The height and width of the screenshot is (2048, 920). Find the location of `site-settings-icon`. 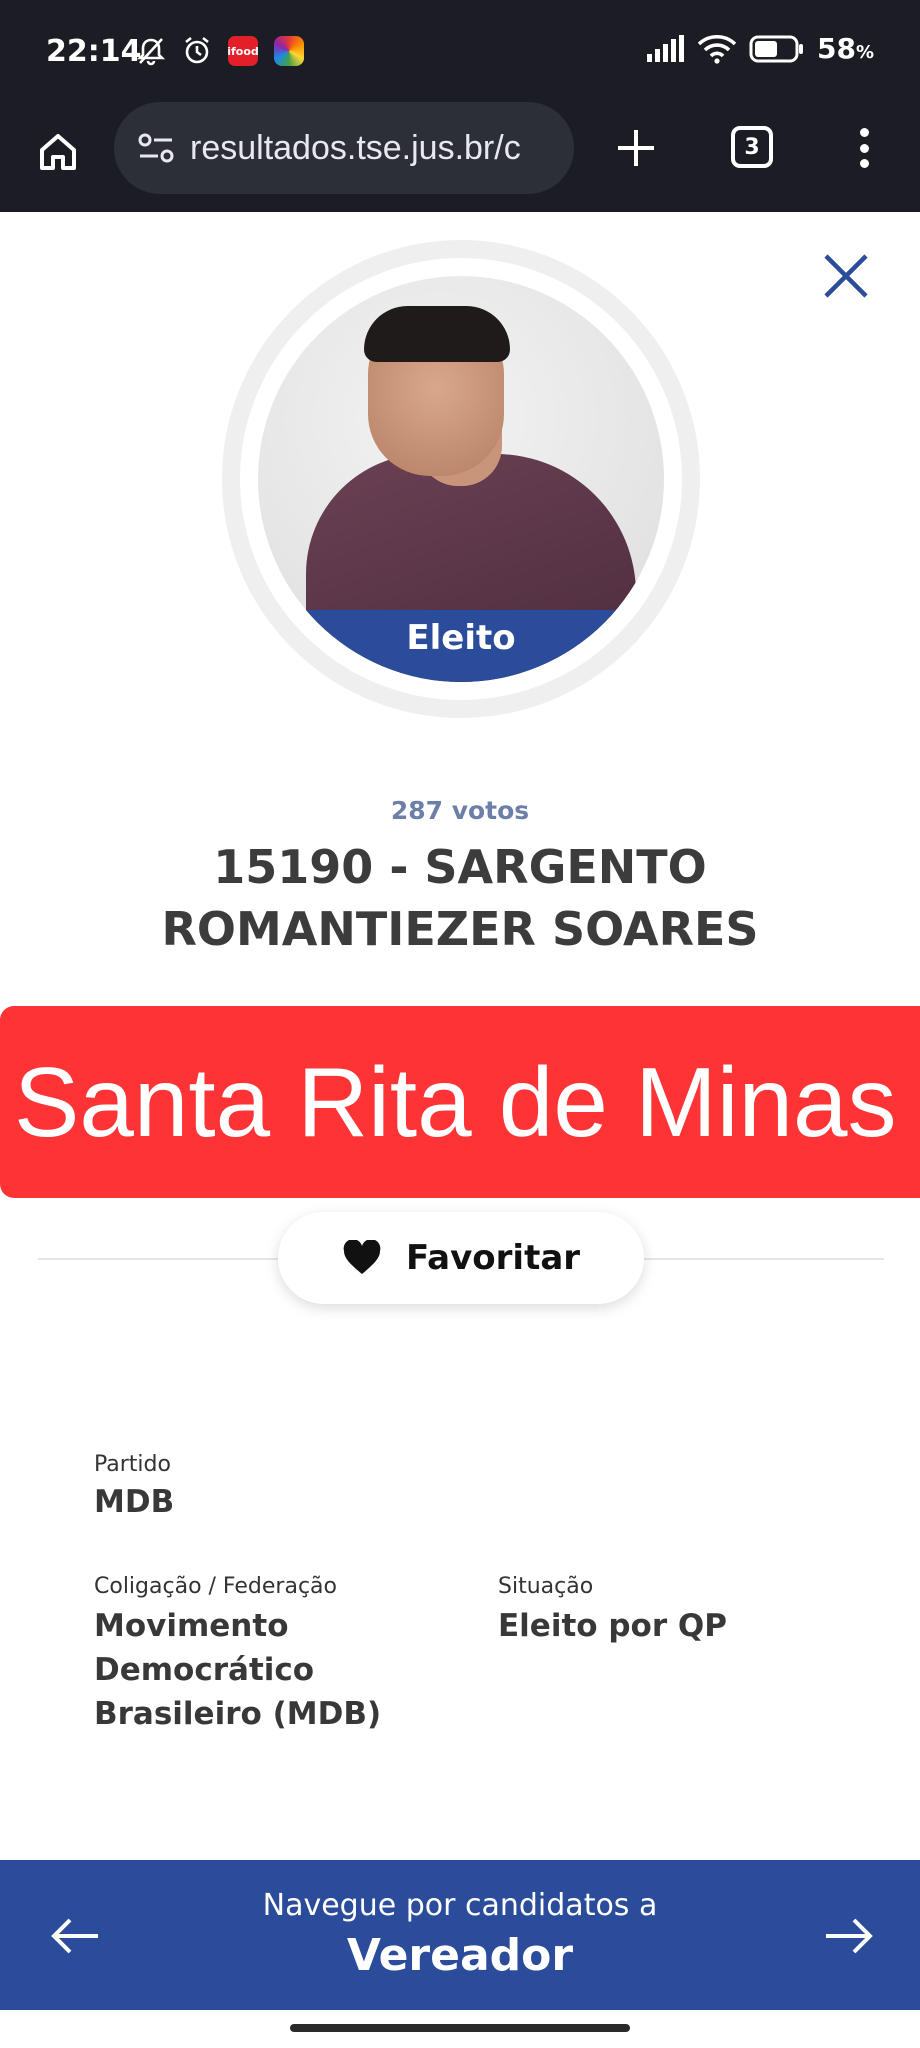

site-settings-icon is located at coordinates (156, 148).